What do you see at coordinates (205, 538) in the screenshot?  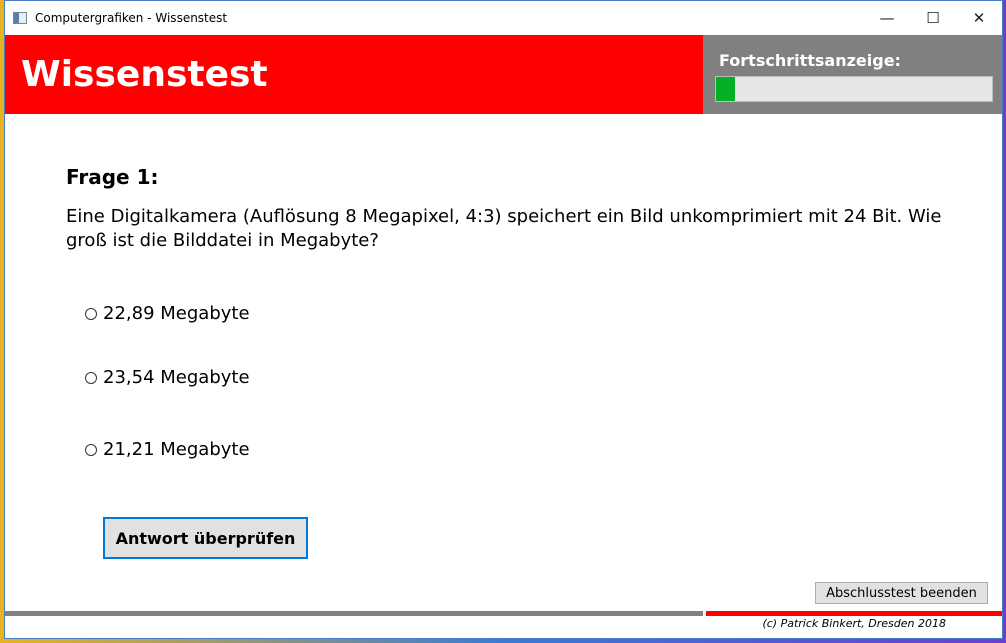 I see `check-answer-button: Antwort überprüfen` at bounding box center [205, 538].